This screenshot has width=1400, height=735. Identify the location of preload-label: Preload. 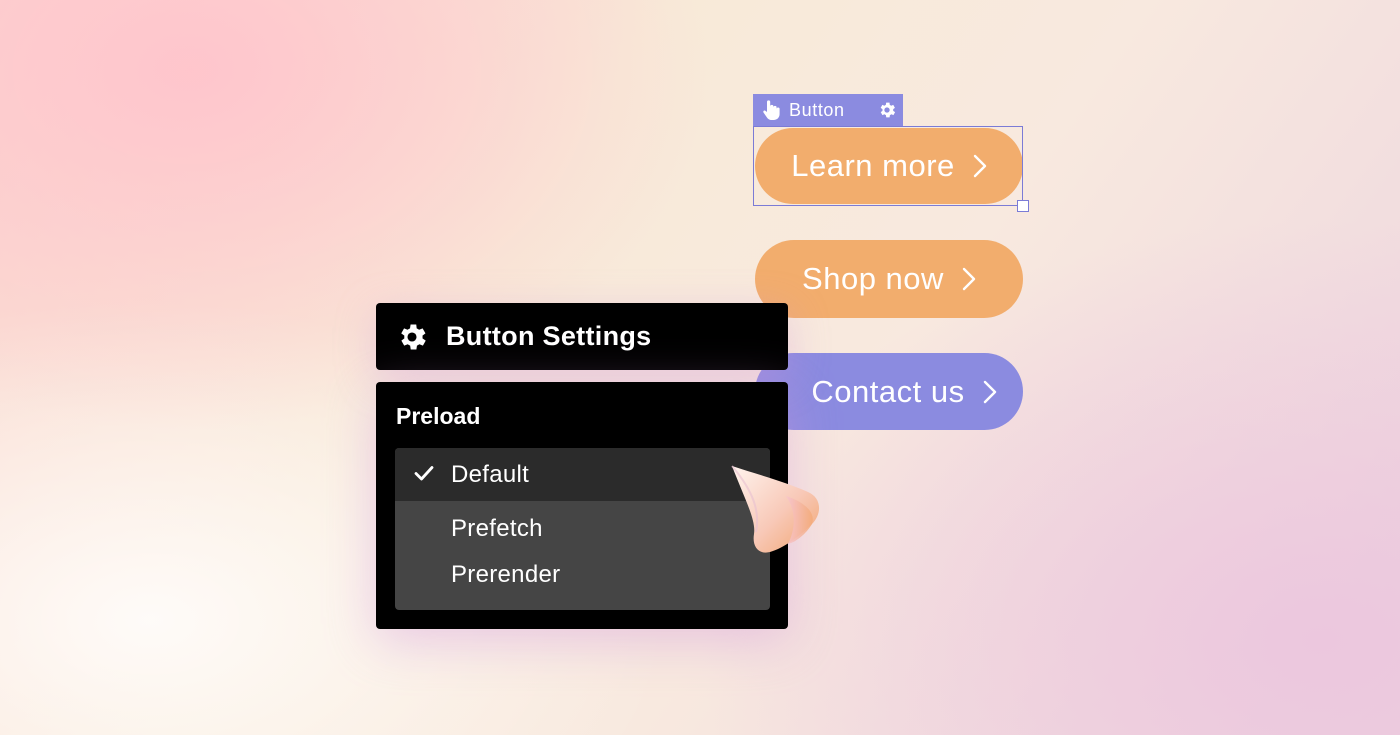
(438, 416).